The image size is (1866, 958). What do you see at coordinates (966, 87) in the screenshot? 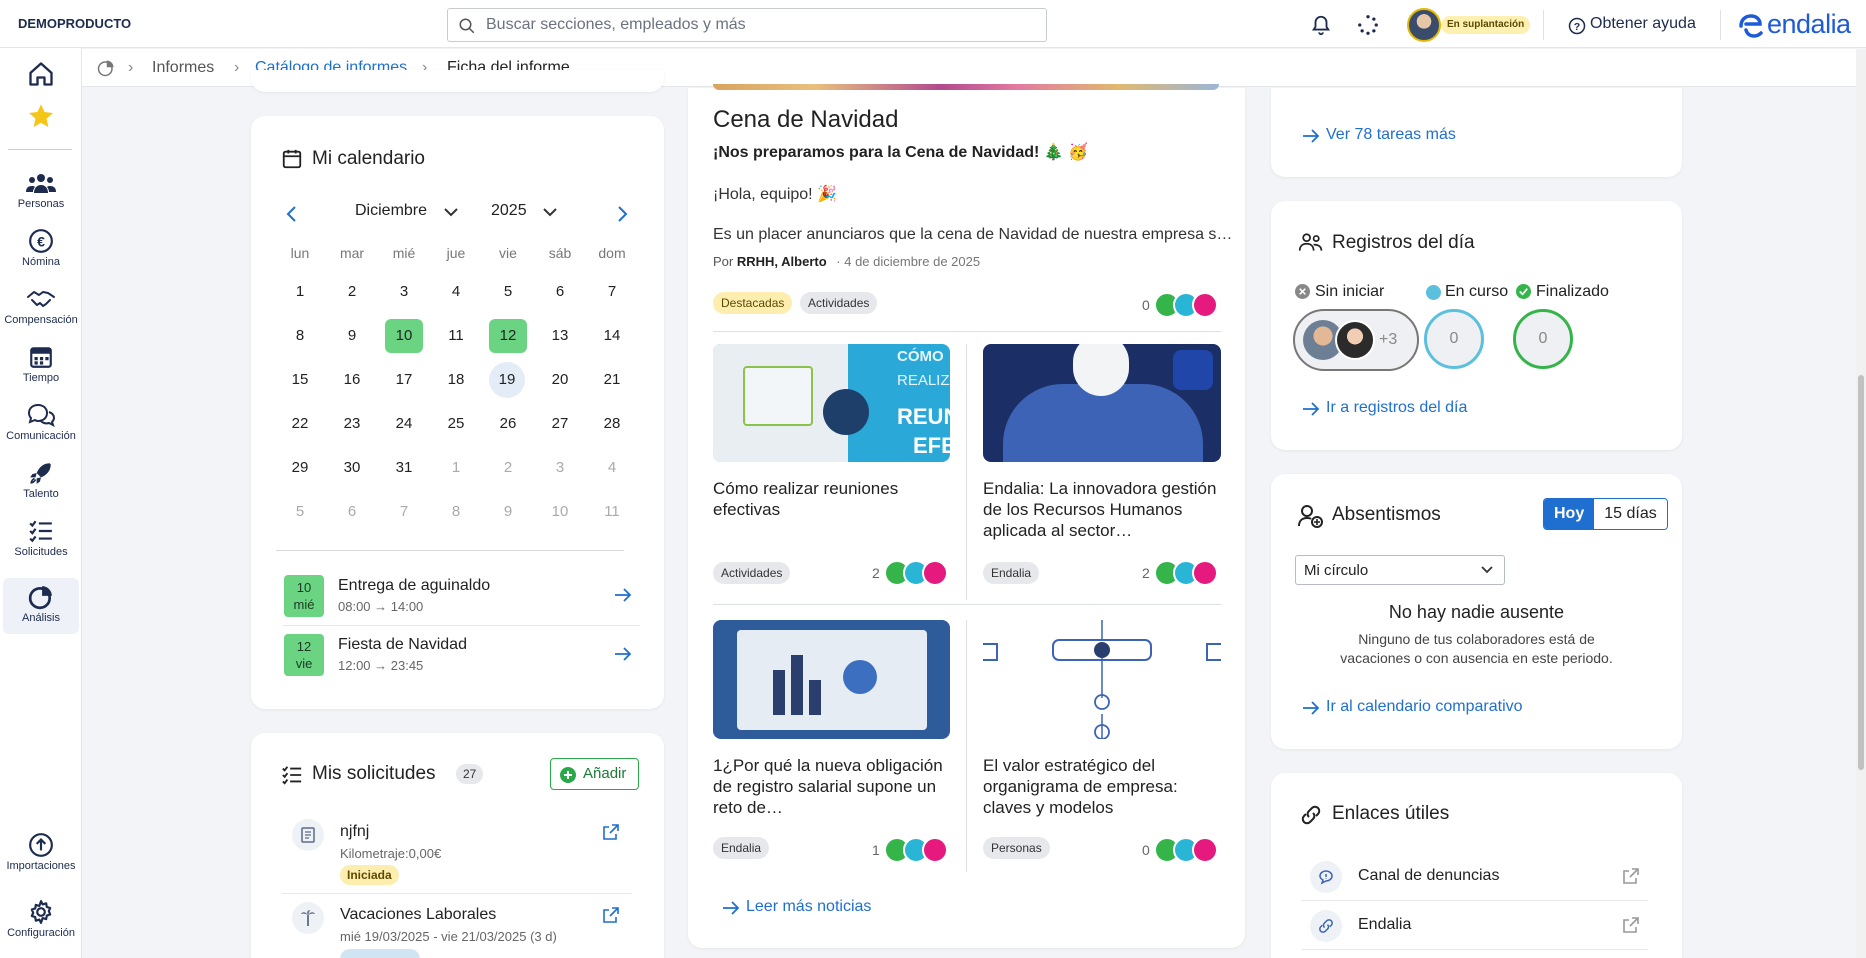
I see `featured-news-image` at bounding box center [966, 87].